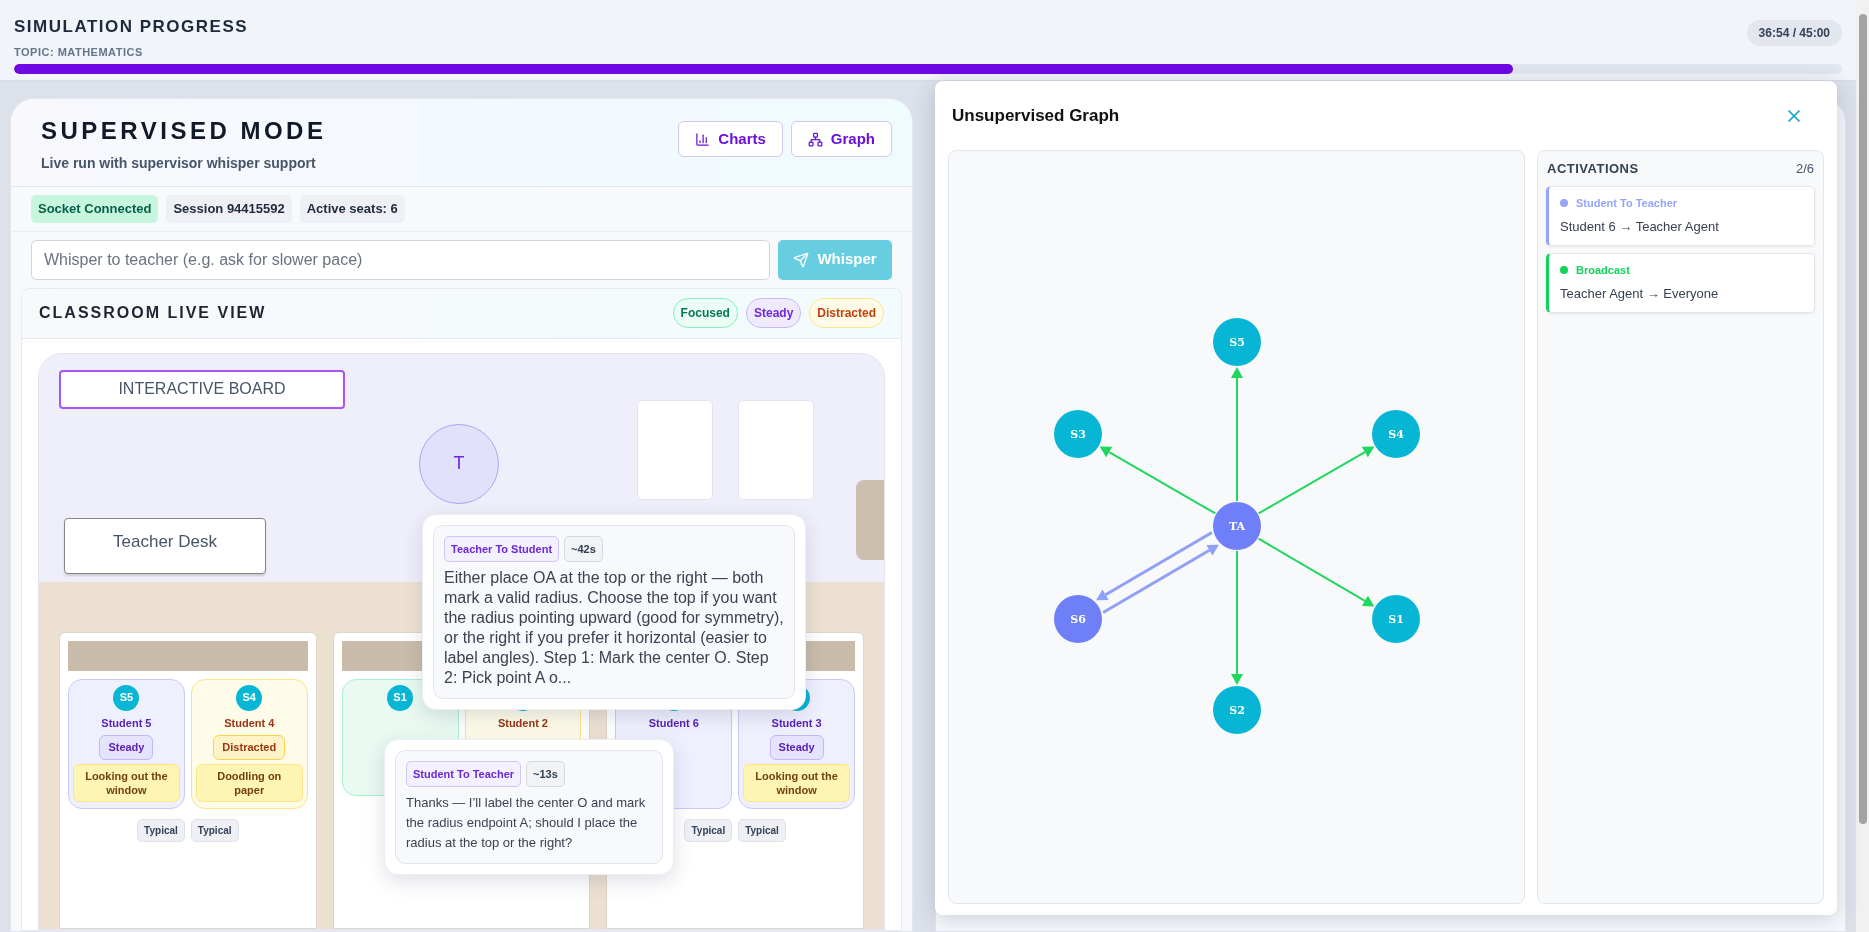 This screenshot has width=1869, height=932. Describe the element at coordinates (1036, 115) in the screenshot. I see `modal-title: Unsupervised Graph` at that location.